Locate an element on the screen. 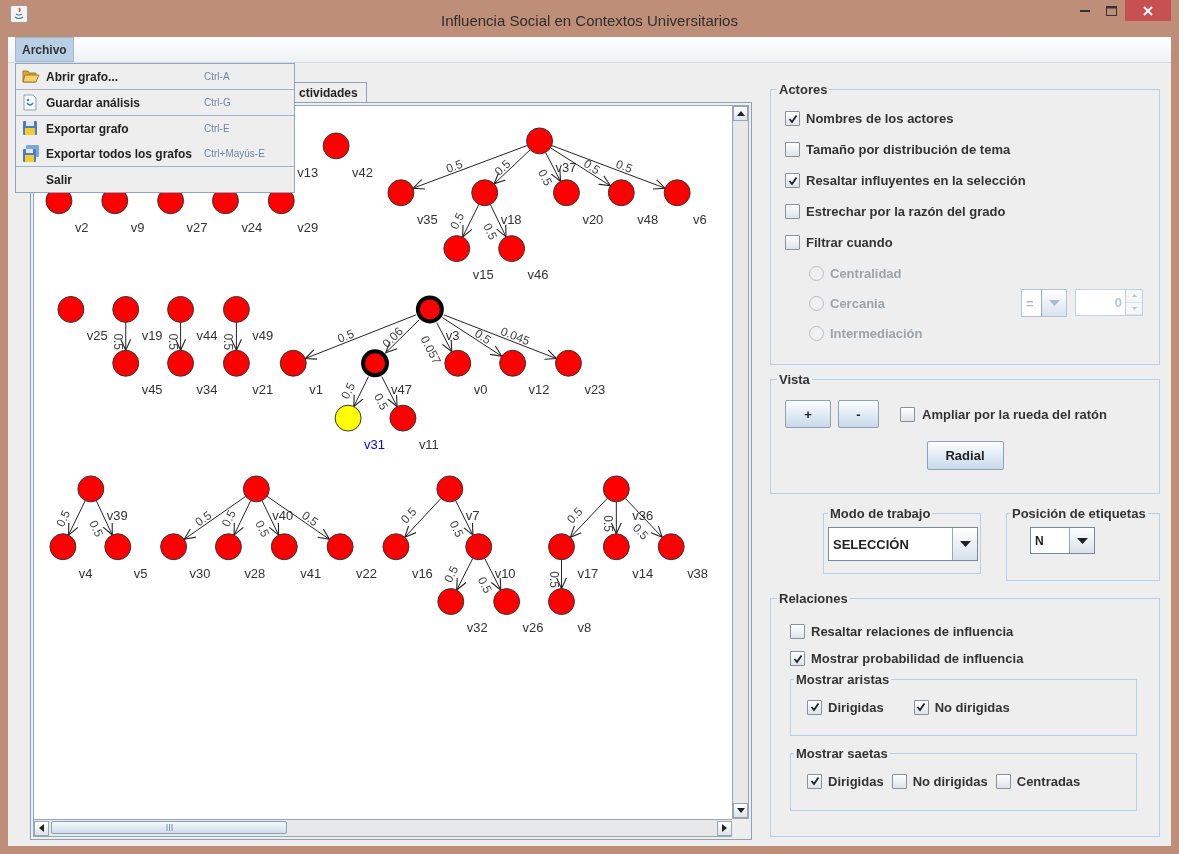 This screenshot has width=1179, height=854. zoom-out-button: - is located at coordinates (858, 414).